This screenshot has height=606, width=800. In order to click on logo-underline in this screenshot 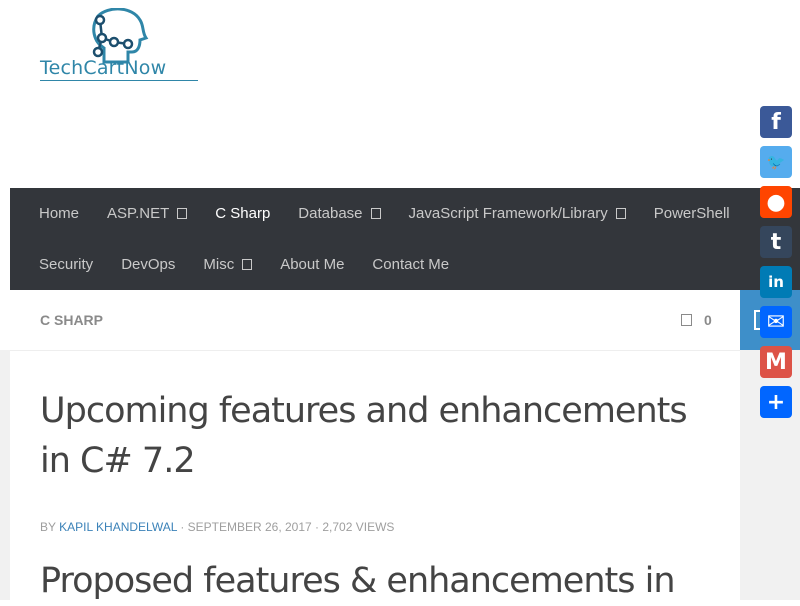, I will do `click(119, 80)`.